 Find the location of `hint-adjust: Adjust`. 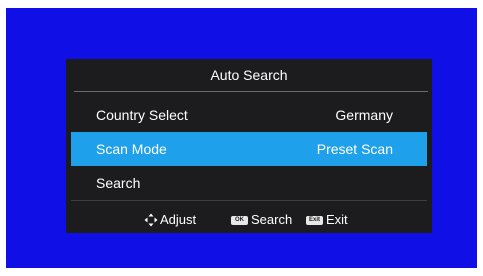

hint-adjust: Adjust is located at coordinates (170, 220).